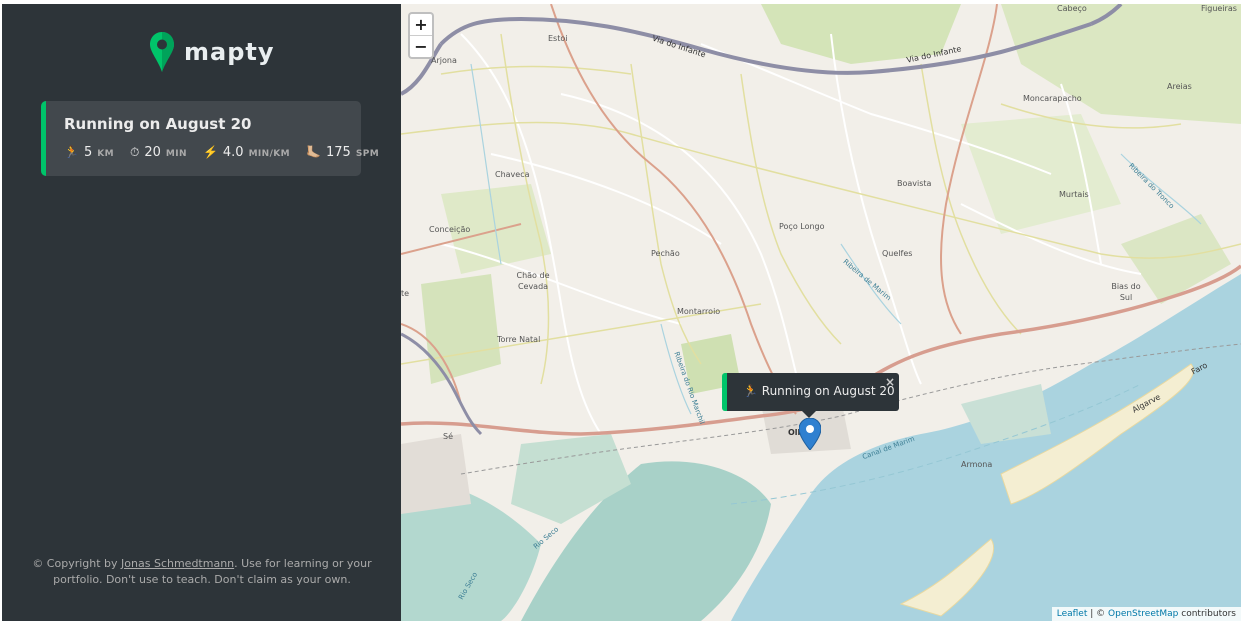 The height and width of the screenshot is (624, 1243). Describe the element at coordinates (134, 152) in the screenshot. I see `stopwatch-icon: ⏱` at that location.